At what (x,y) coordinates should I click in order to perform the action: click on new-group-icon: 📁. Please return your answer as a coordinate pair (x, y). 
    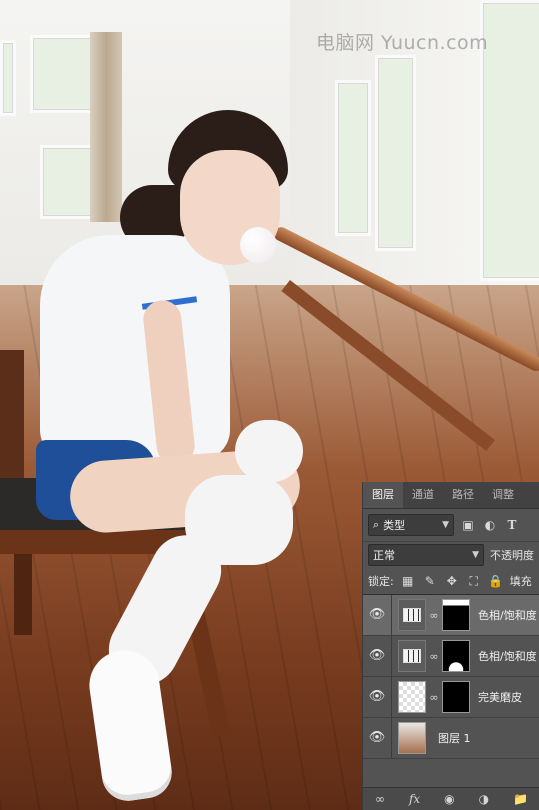
    Looking at the image, I should click on (520, 799).